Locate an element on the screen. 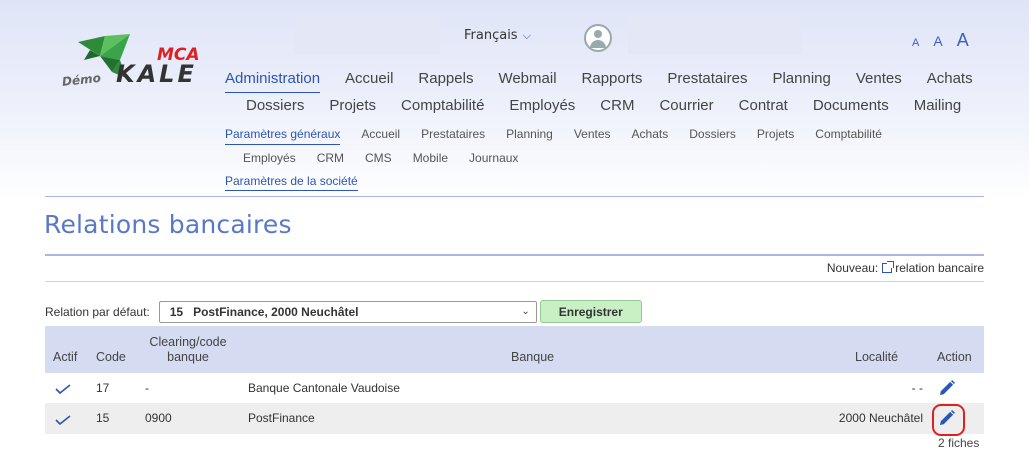  header-blank-left is located at coordinates (367, 35).